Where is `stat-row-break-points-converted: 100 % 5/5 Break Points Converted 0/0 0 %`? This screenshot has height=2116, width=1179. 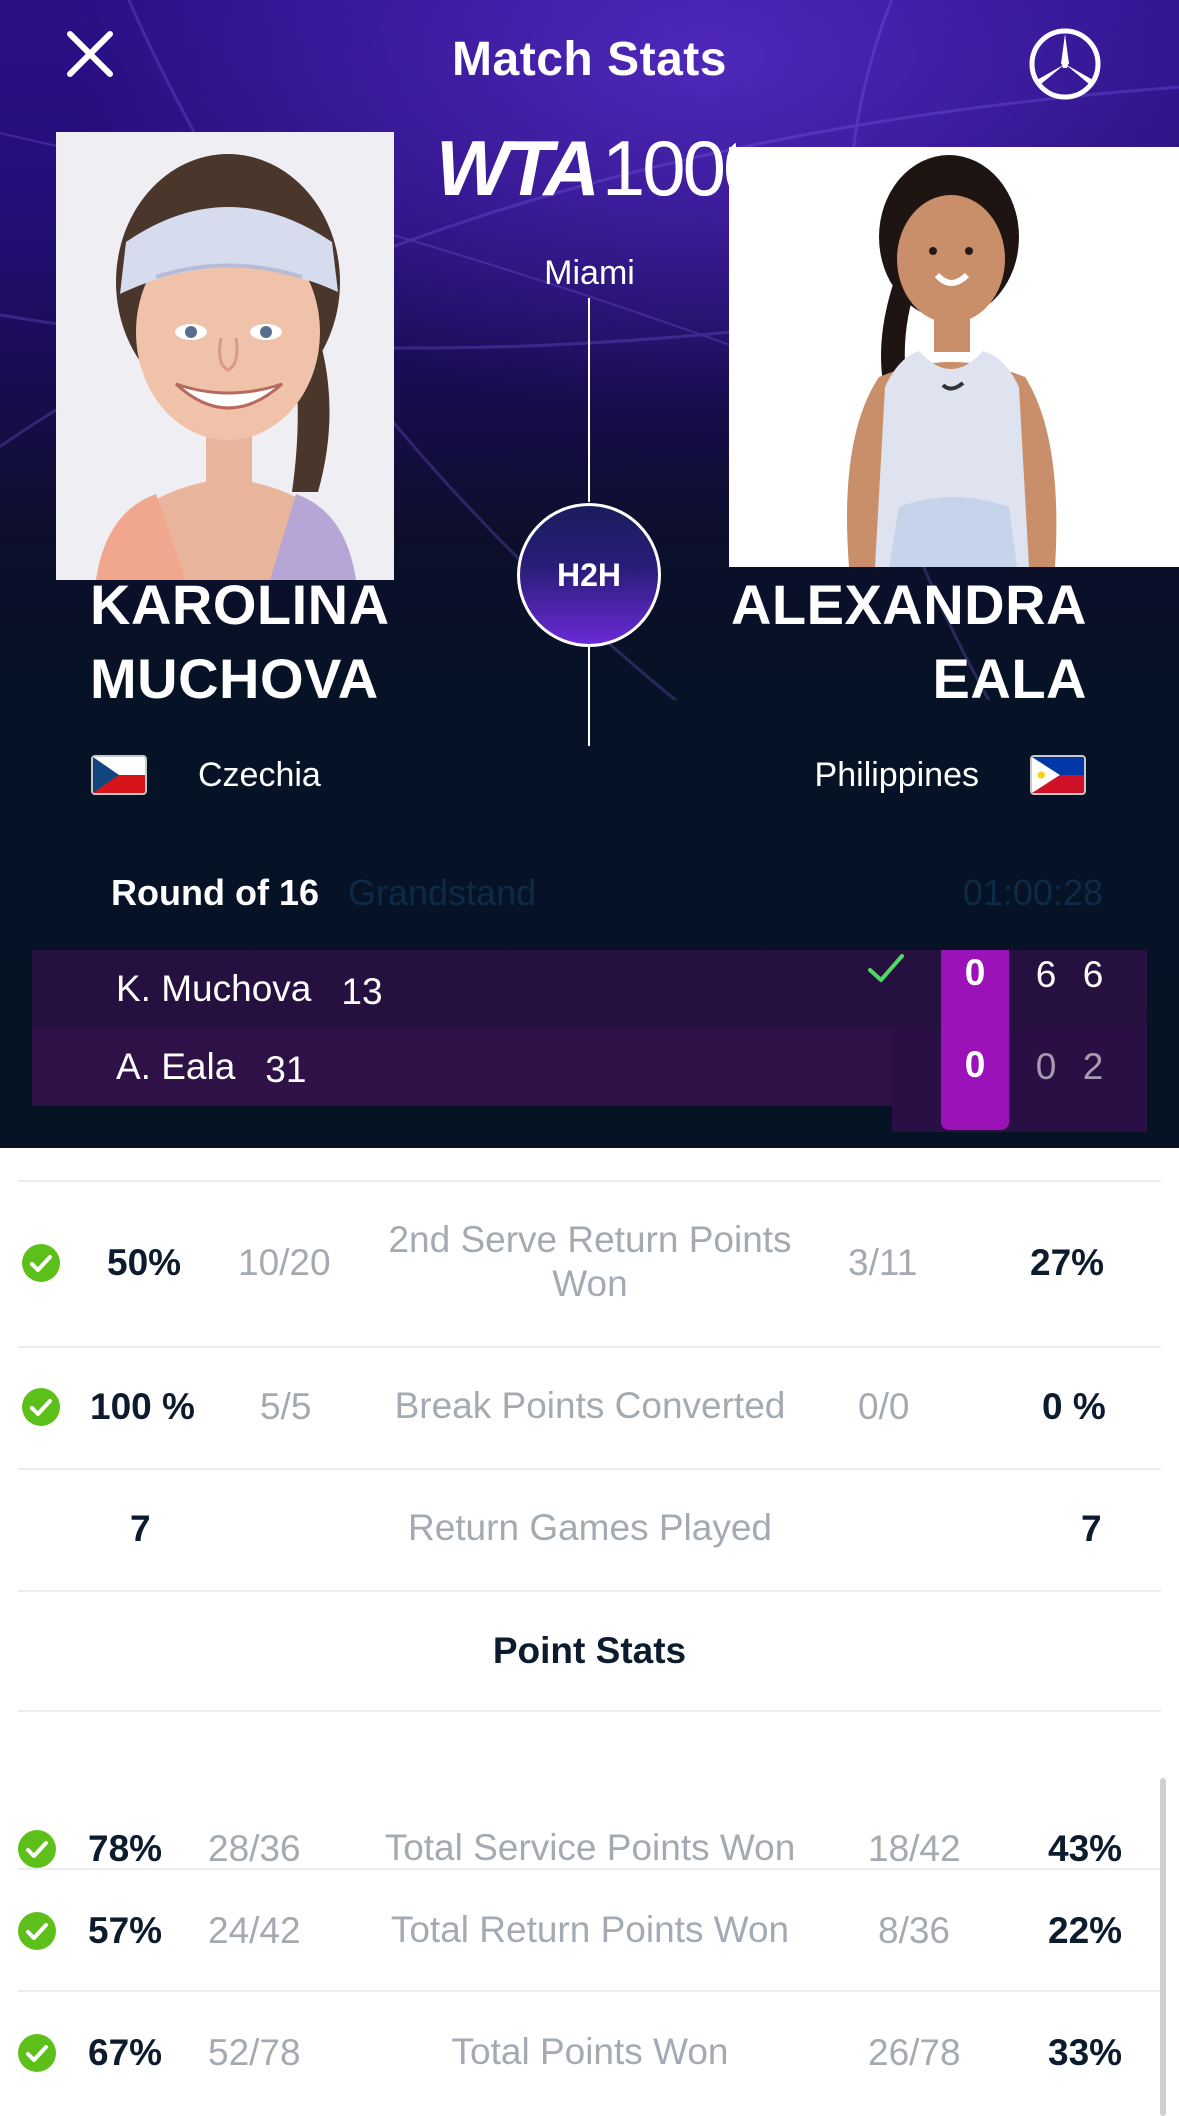
stat-row-break-points-converted: 100 % 5/5 Break Points Converted 0/0 0 % is located at coordinates (589, 1406).